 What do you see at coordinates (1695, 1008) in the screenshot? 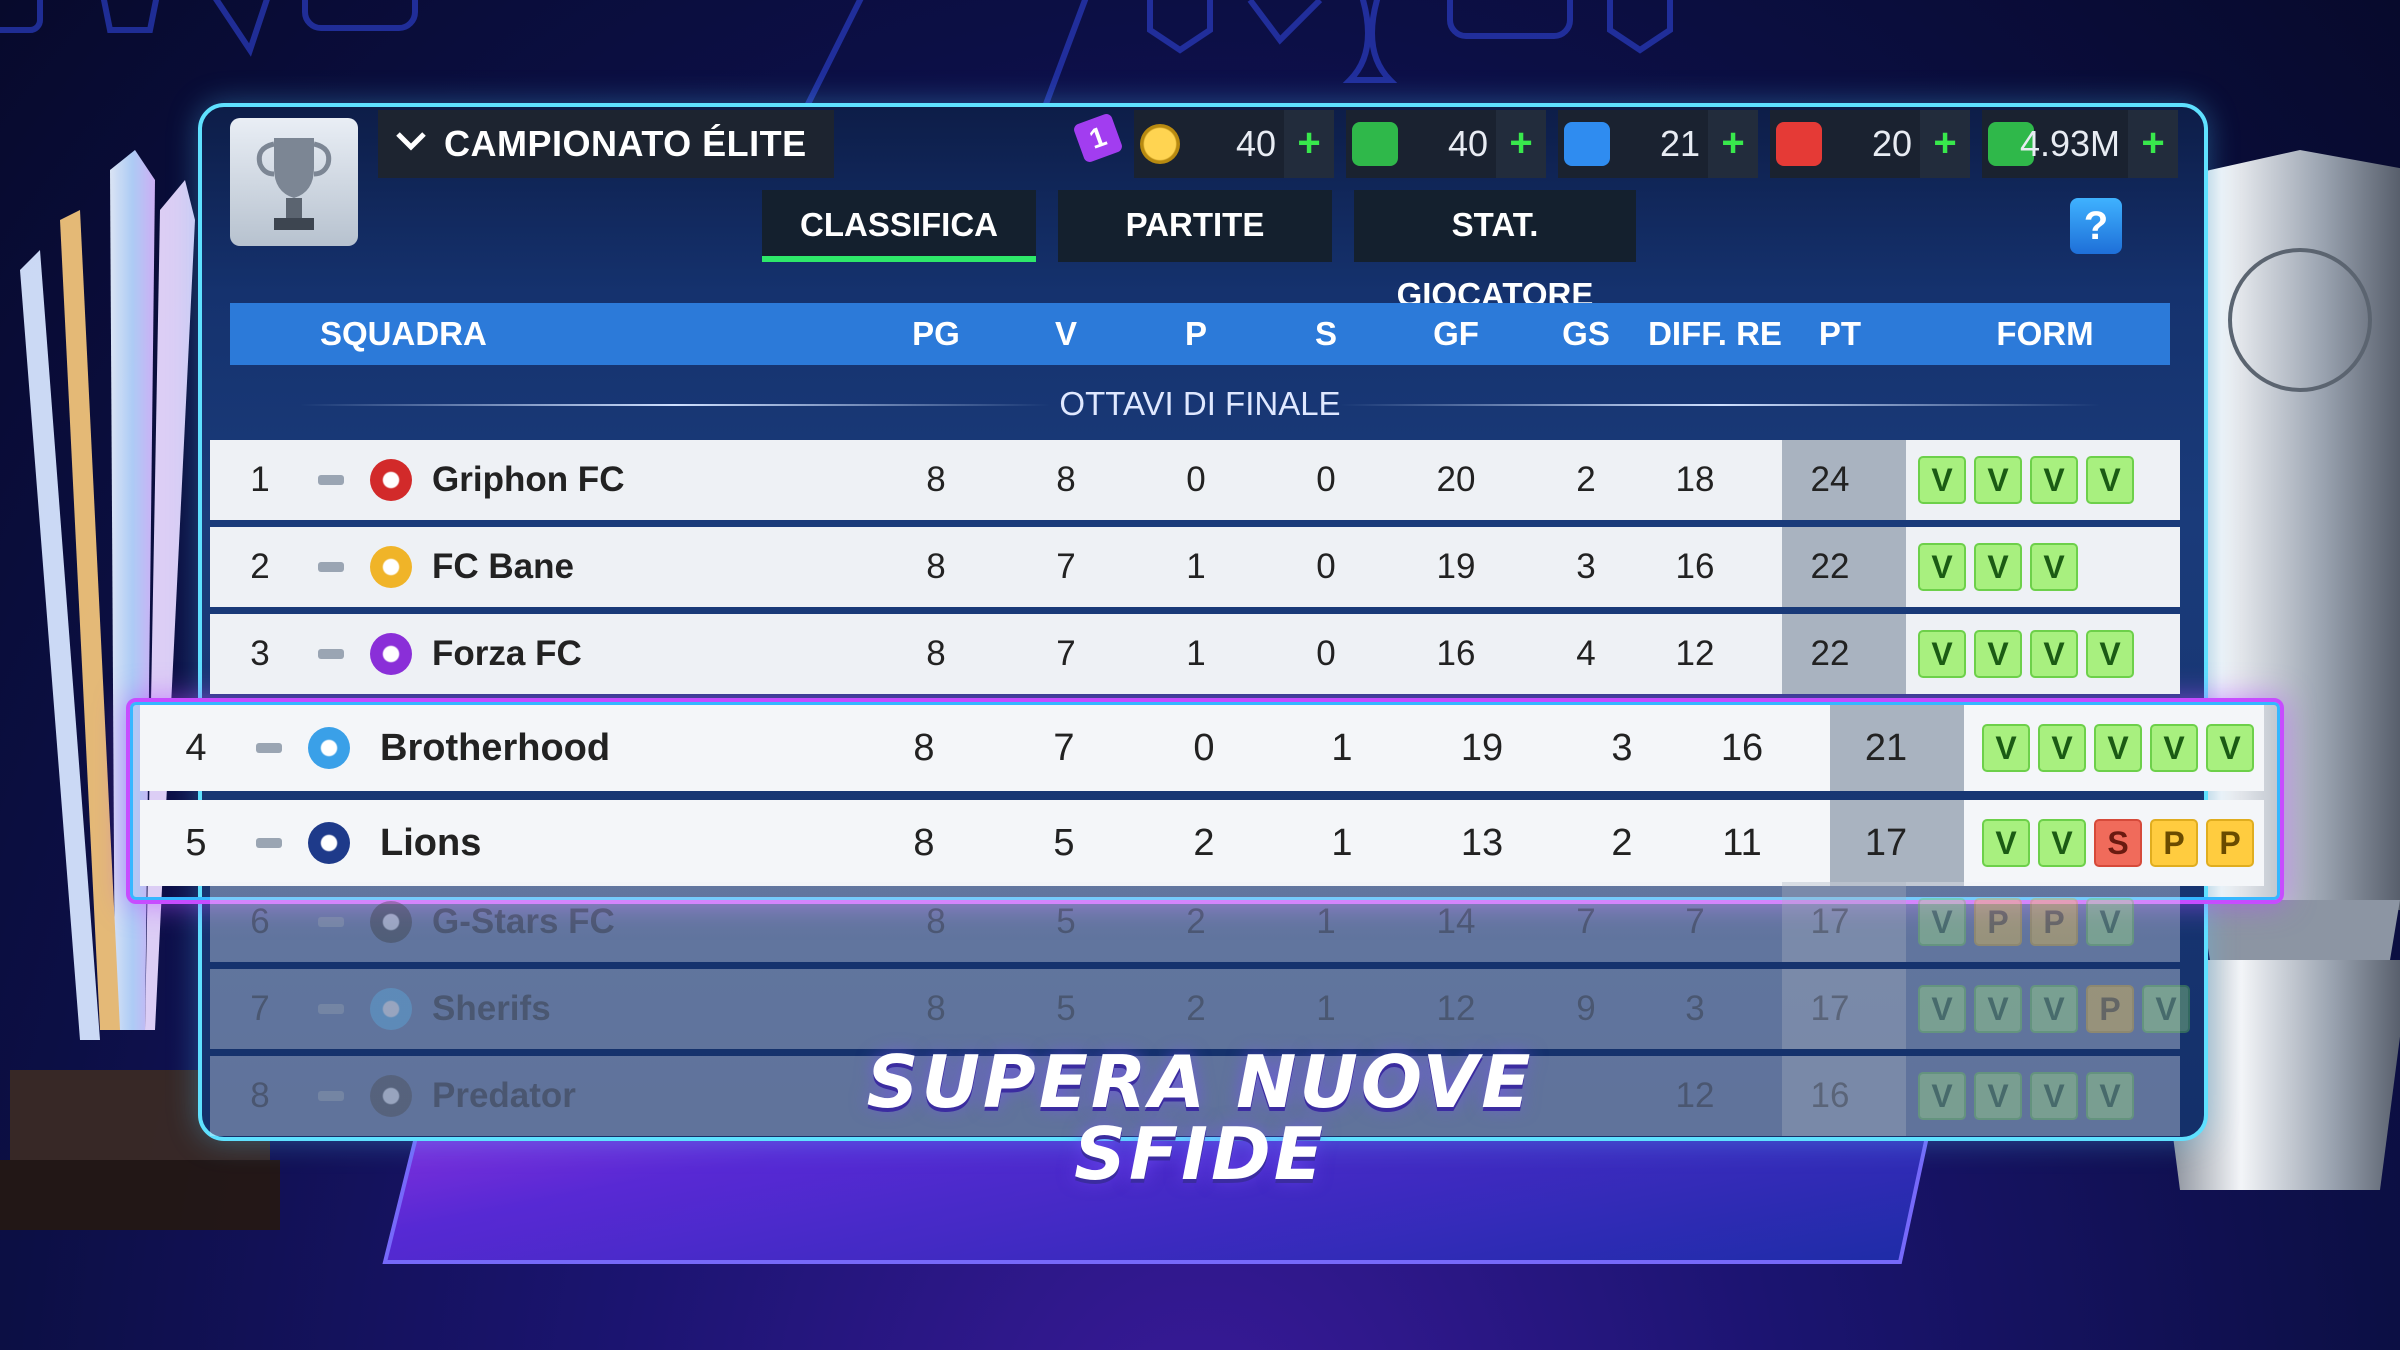
I see `goal-diff-cell: 3` at bounding box center [1695, 1008].